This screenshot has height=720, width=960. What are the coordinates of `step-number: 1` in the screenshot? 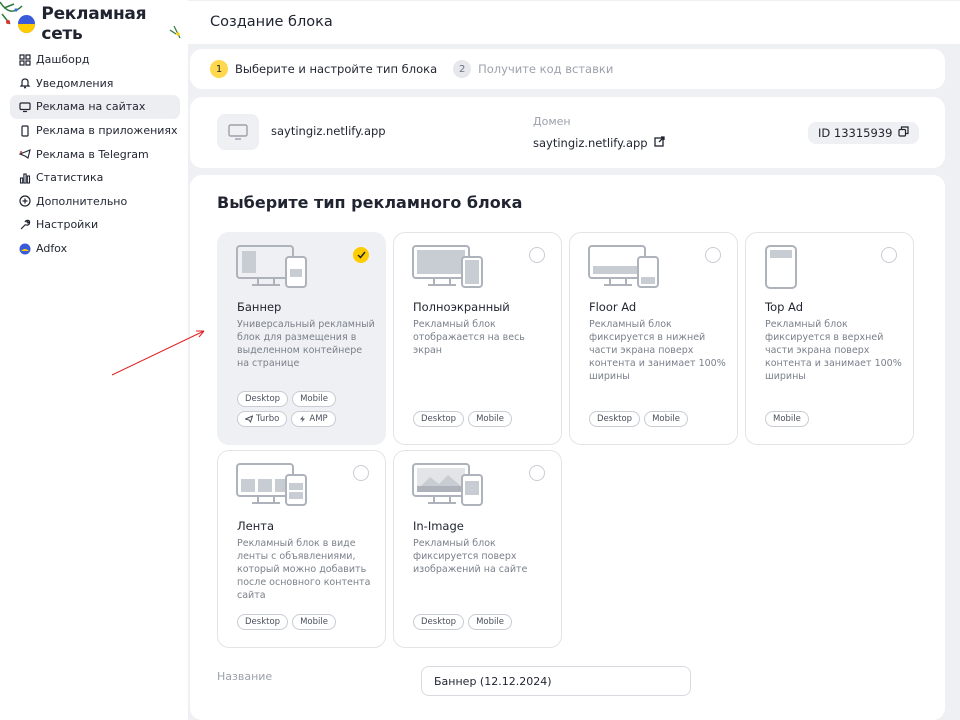 It's located at (219, 69).